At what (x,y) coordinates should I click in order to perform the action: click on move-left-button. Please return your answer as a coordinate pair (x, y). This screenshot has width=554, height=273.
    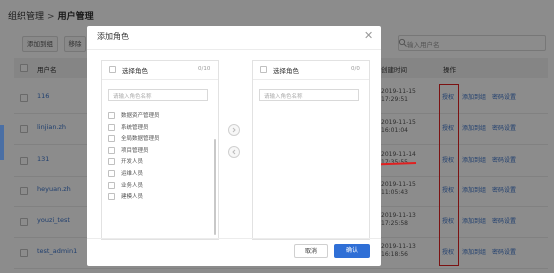
    Looking at the image, I should click on (234, 152).